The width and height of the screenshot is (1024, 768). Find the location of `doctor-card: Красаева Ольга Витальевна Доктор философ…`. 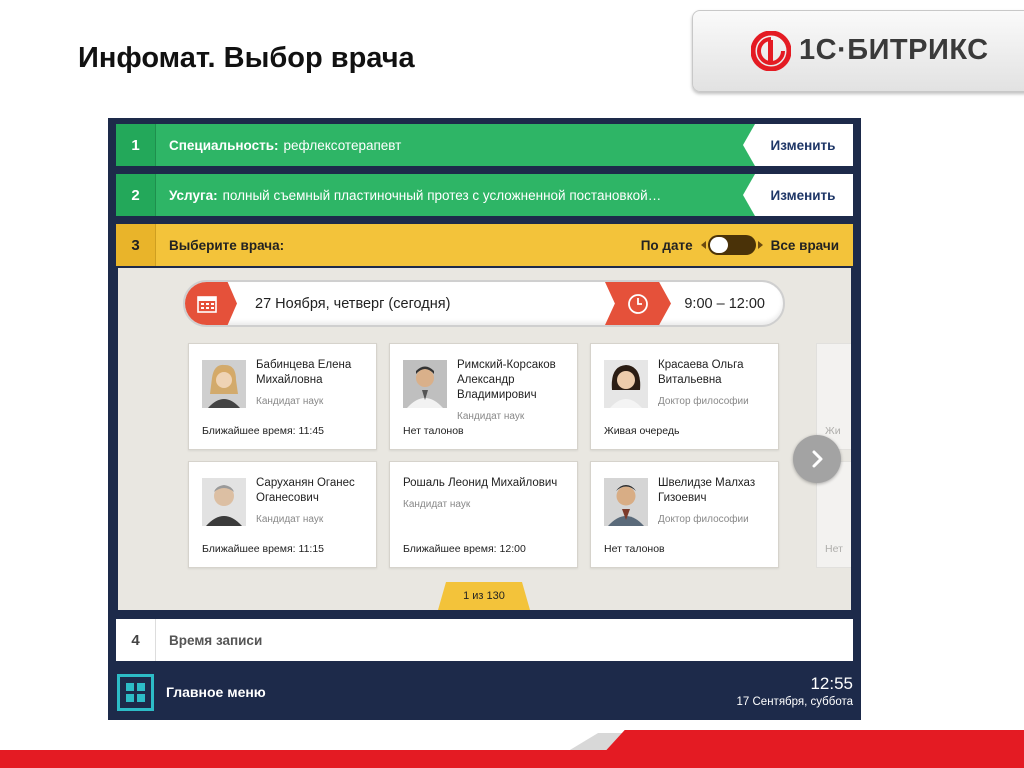

doctor-card: Красаева Ольга Витальевна Доктор философ… is located at coordinates (684, 396).